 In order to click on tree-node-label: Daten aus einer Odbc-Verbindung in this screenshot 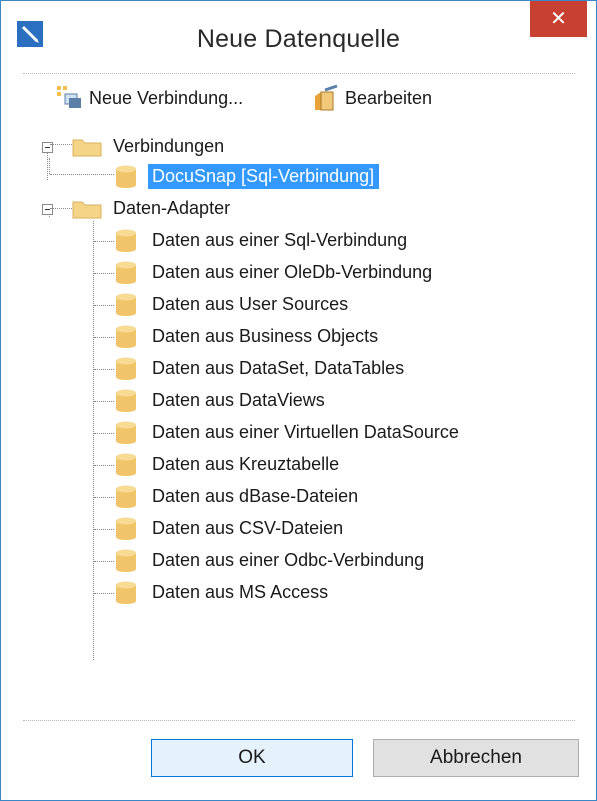, I will do `click(288, 560)`.